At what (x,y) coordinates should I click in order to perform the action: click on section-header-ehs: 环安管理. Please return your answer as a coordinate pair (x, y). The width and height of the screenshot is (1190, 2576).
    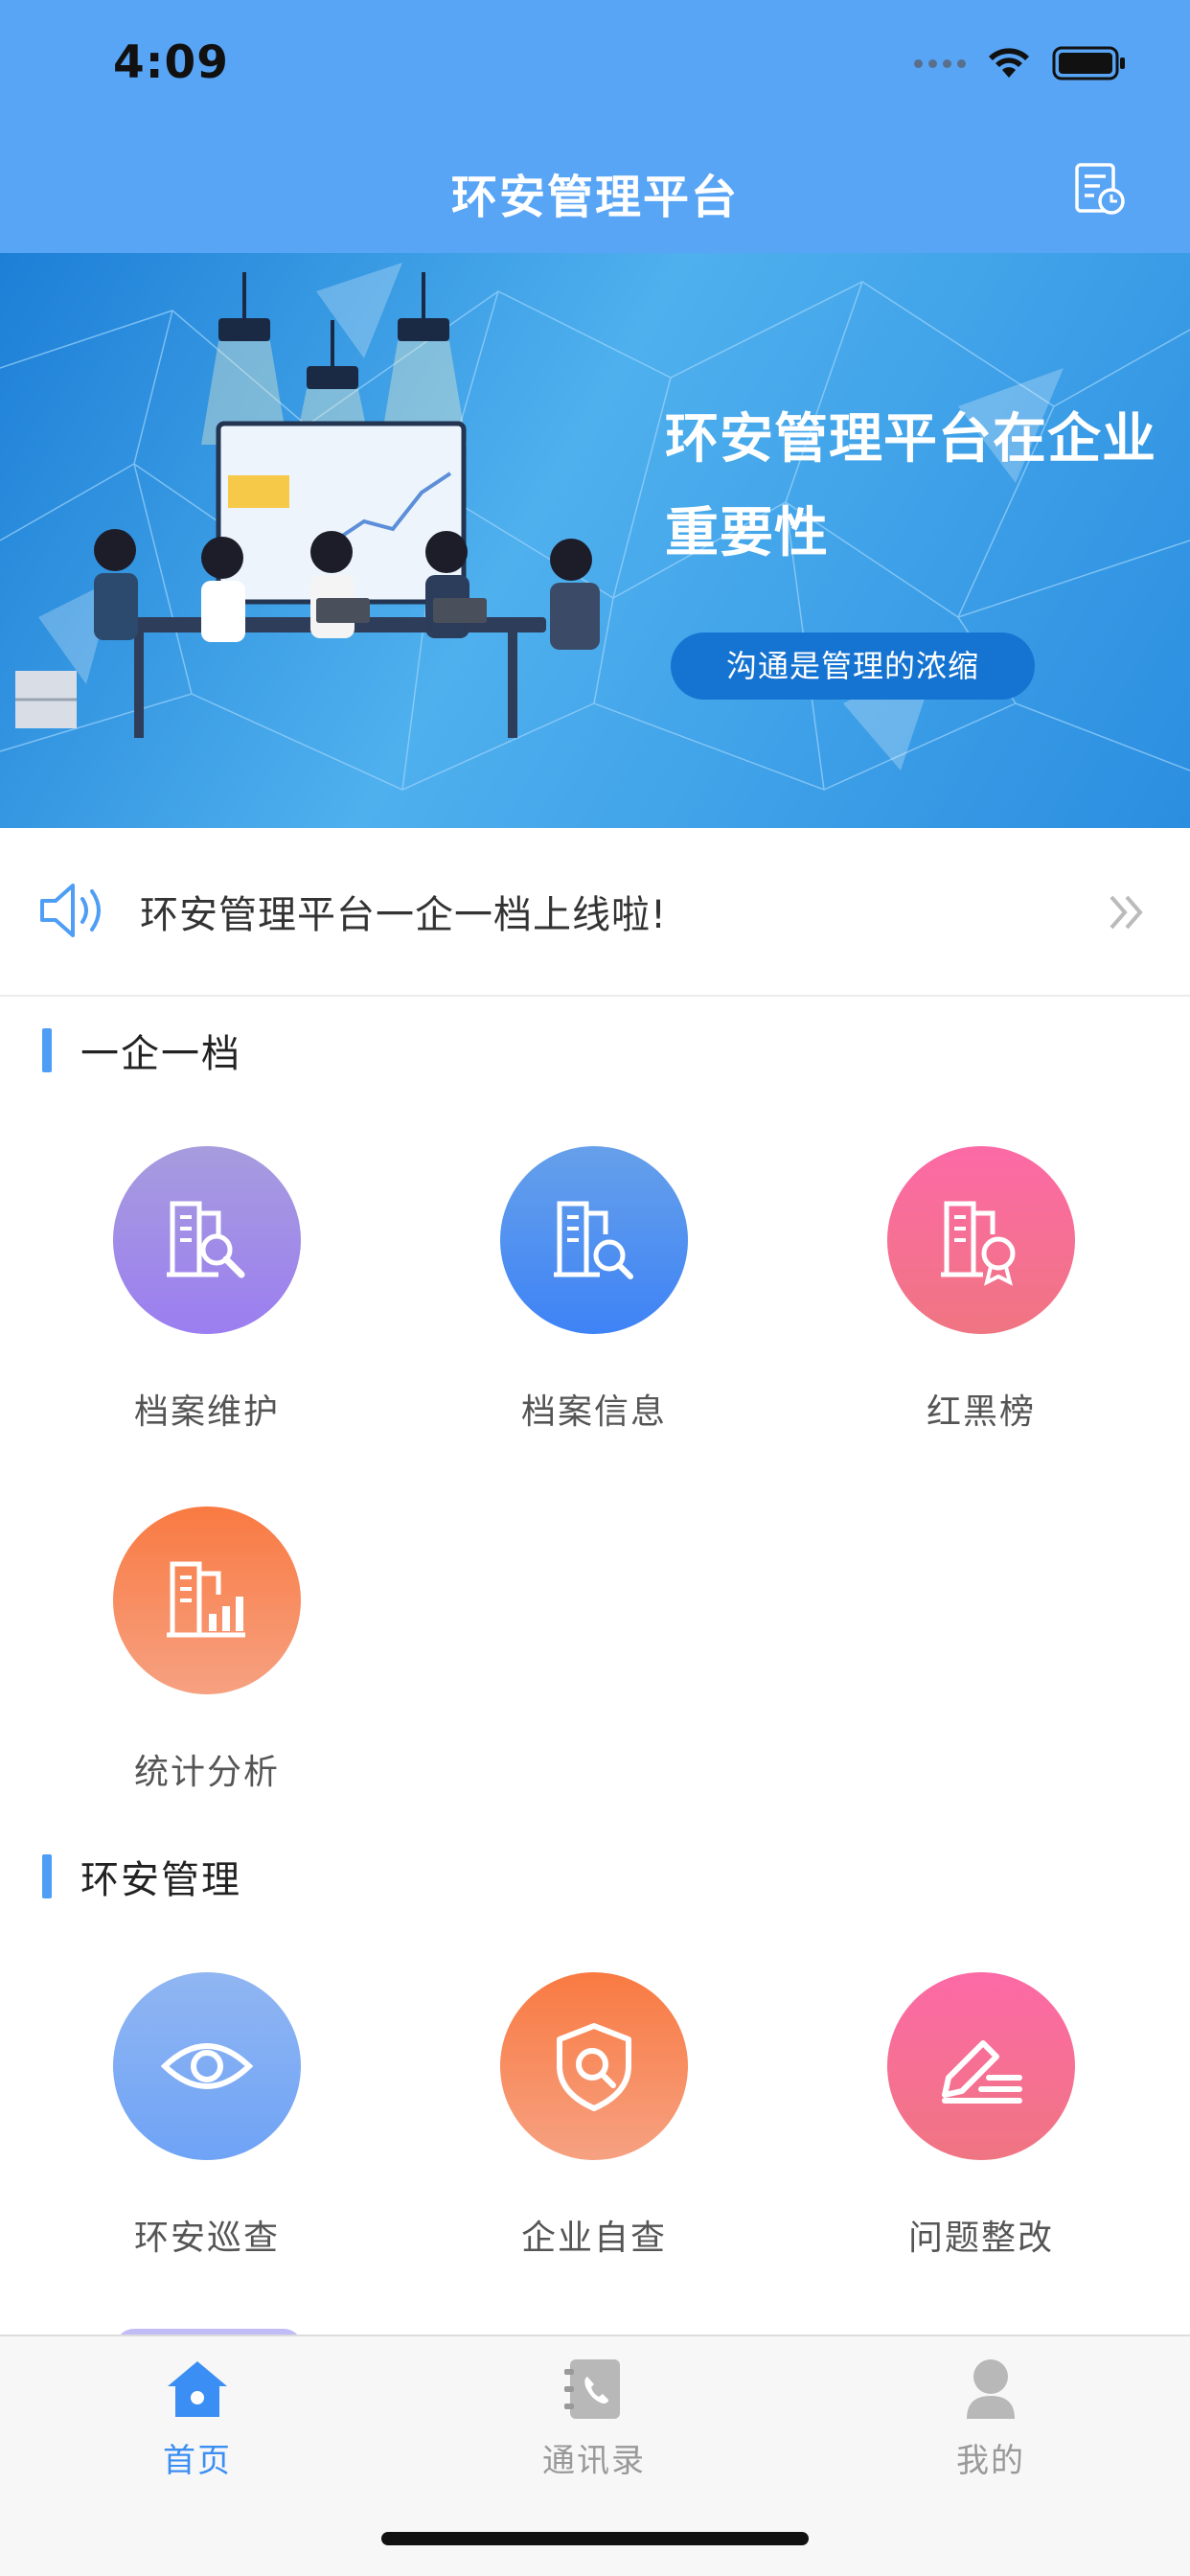
    Looking at the image, I should click on (141, 1878).